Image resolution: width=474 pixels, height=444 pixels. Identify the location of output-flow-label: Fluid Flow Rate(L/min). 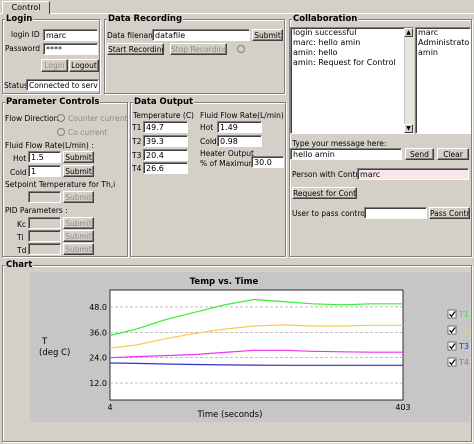
(242, 115).